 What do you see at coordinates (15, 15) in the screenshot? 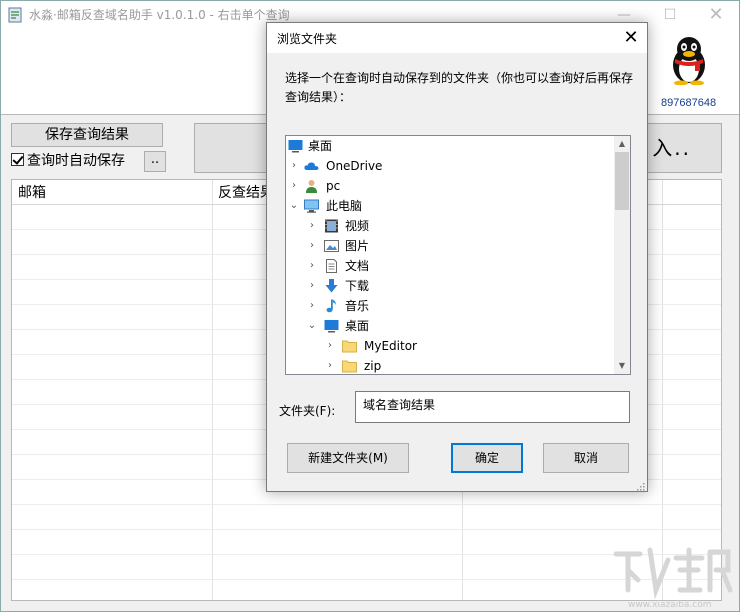
I see `app-icon` at bounding box center [15, 15].